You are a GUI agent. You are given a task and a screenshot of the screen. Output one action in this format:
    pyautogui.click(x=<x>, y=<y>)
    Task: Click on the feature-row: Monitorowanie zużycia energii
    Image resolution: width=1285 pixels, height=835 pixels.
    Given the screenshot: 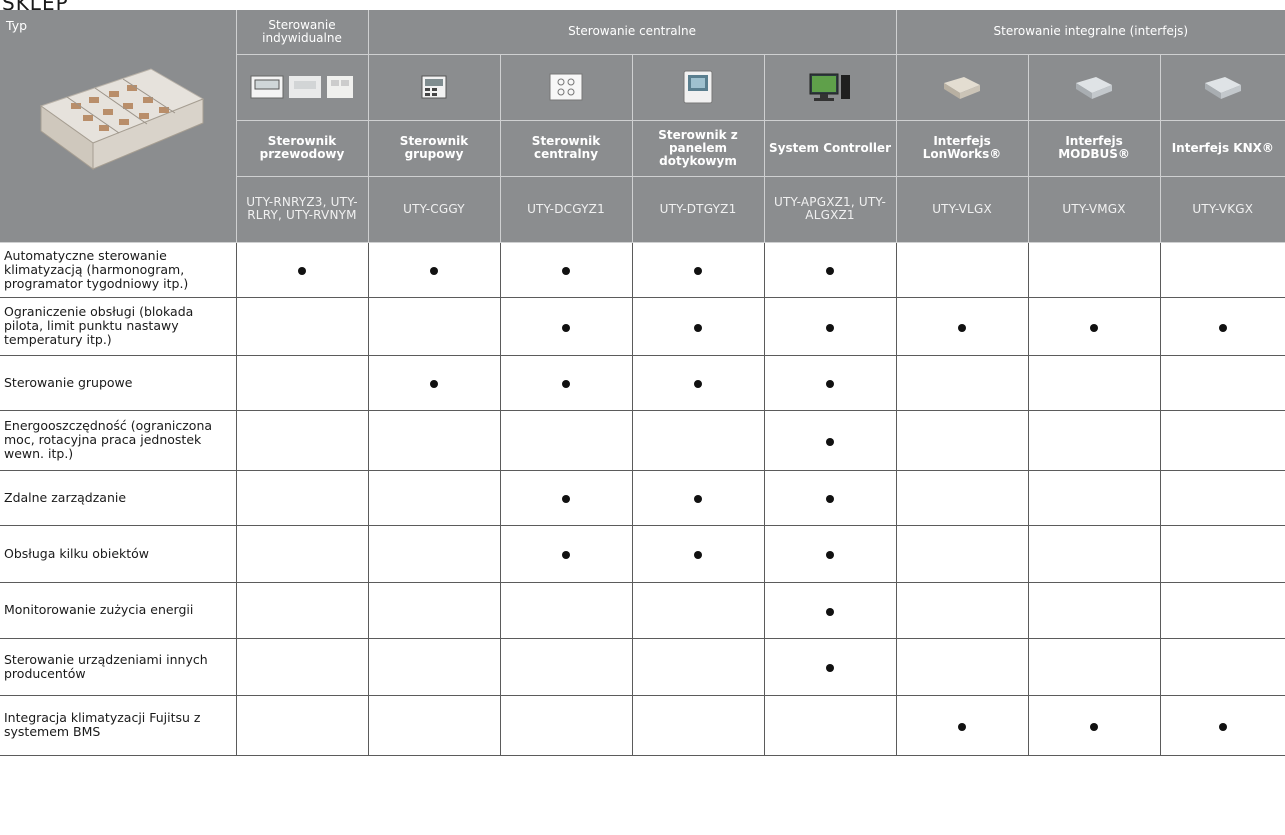 What is the action you would take?
    pyautogui.click(x=642, y=610)
    